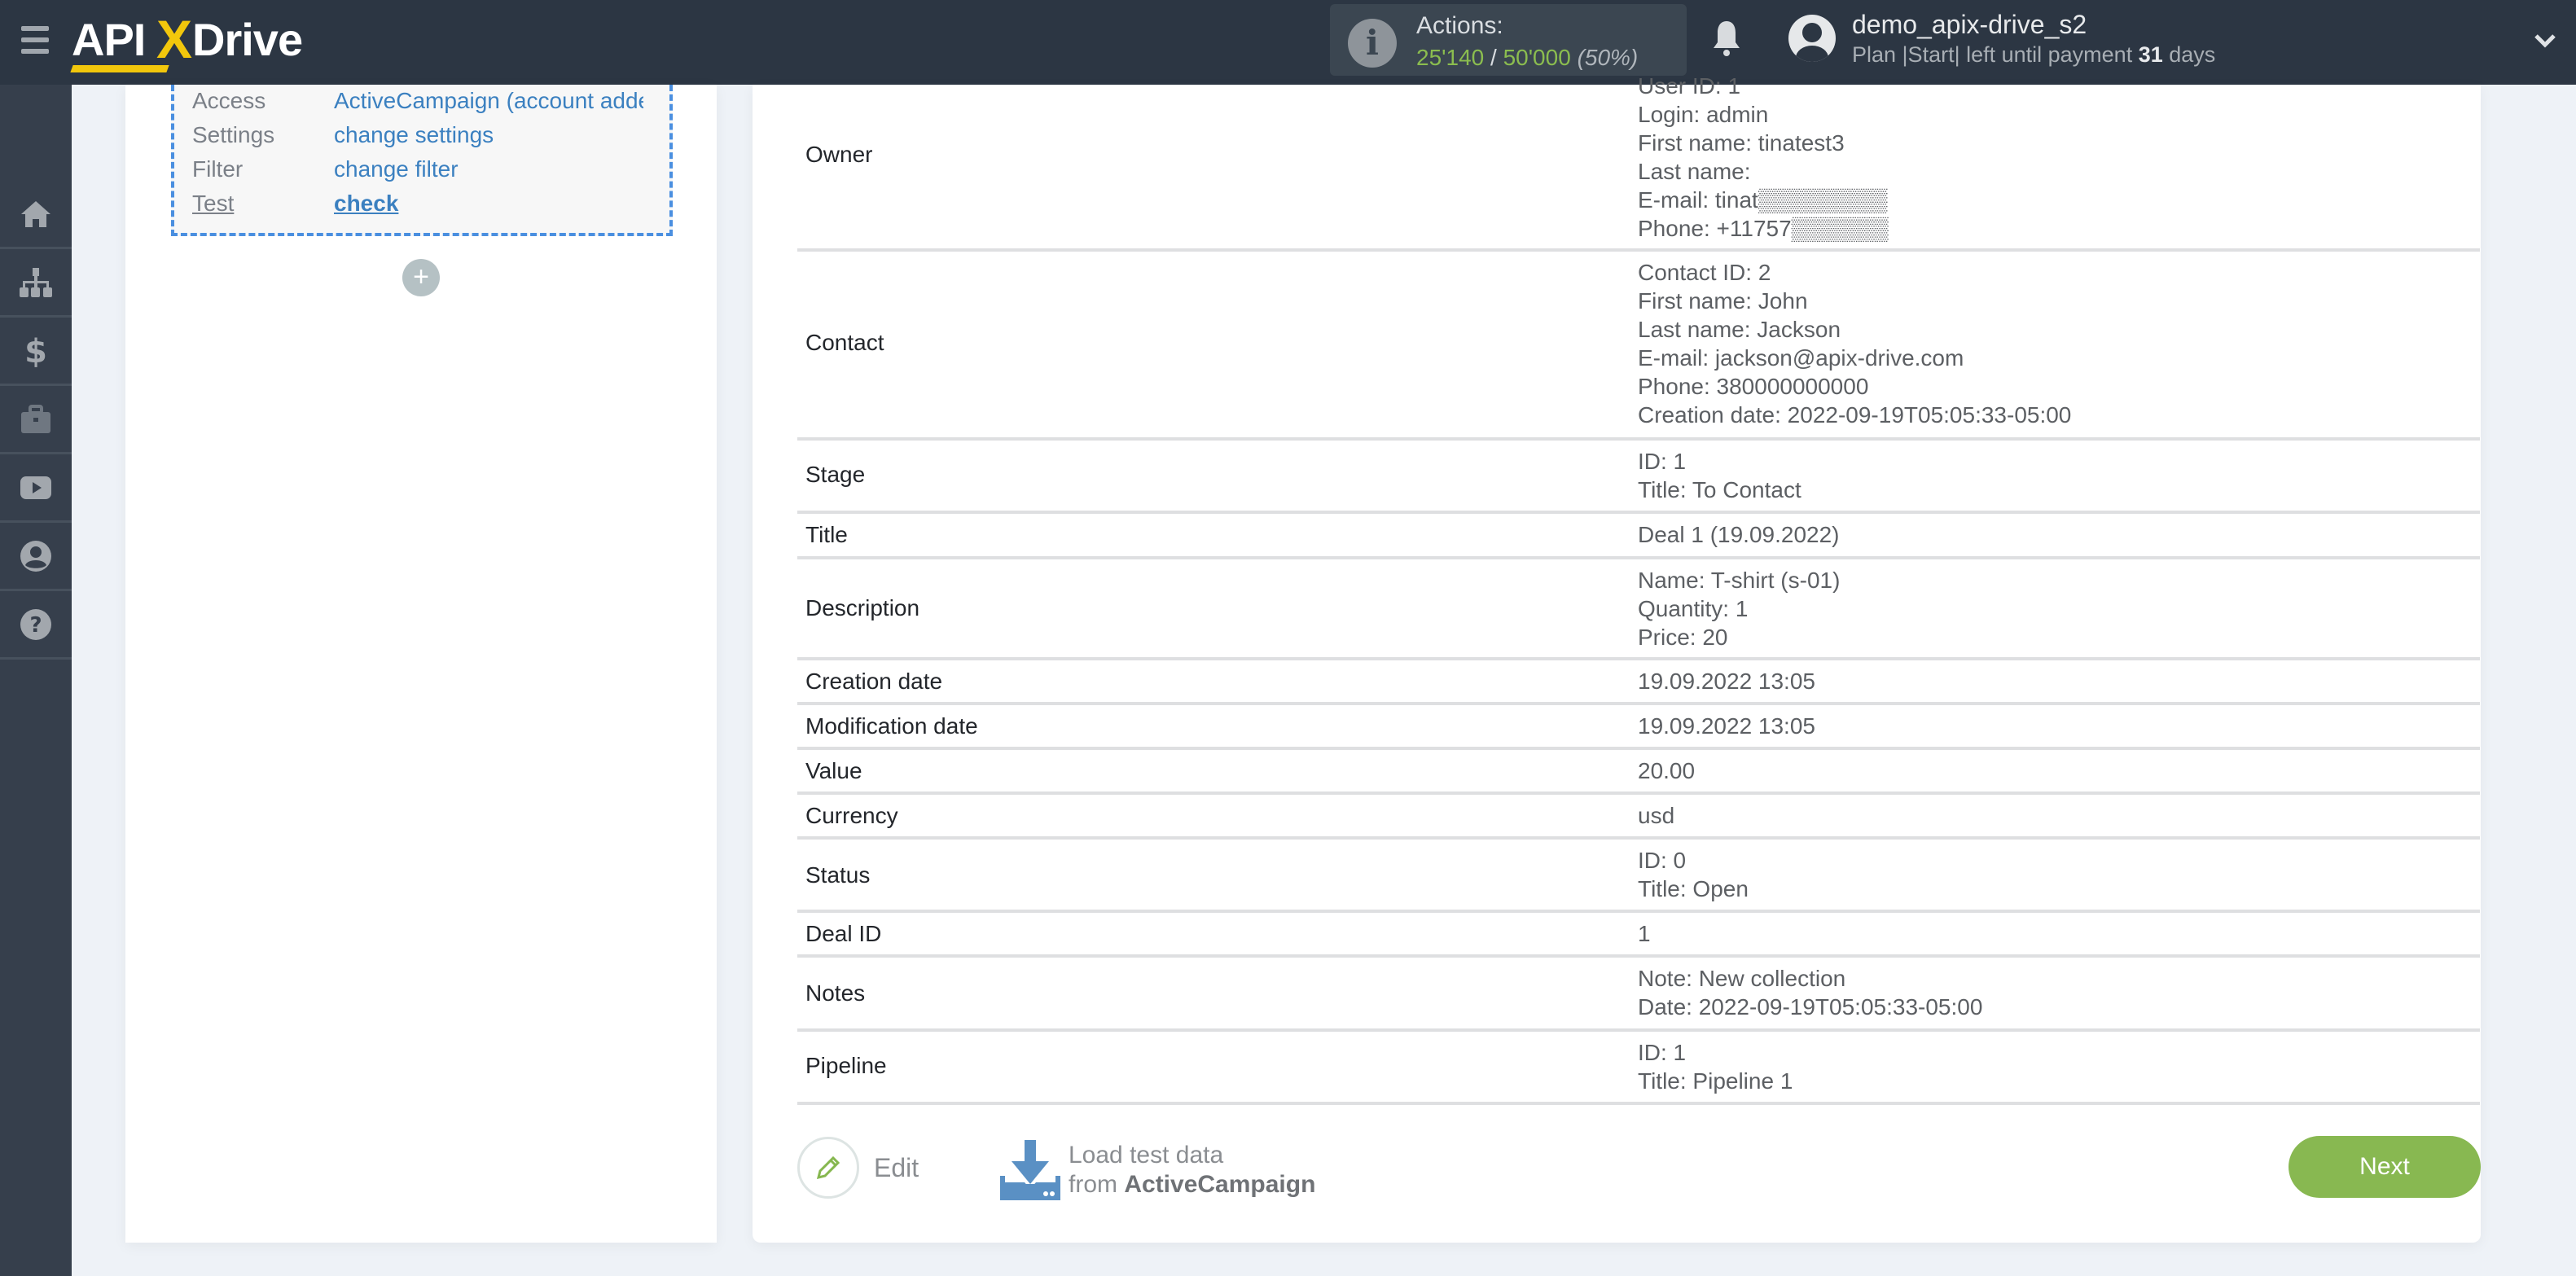 The height and width of the screenshot is (1276, 2576). I want to click on change-filter-link: change filter, so click(488, 169).